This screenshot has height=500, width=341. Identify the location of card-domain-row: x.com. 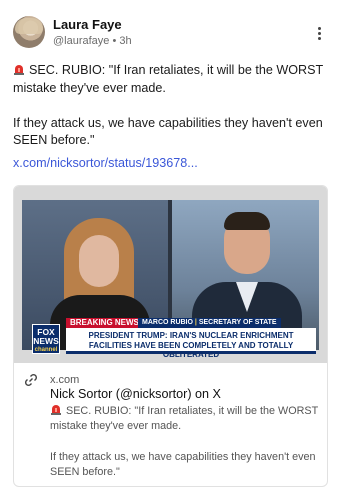
(51, 380).